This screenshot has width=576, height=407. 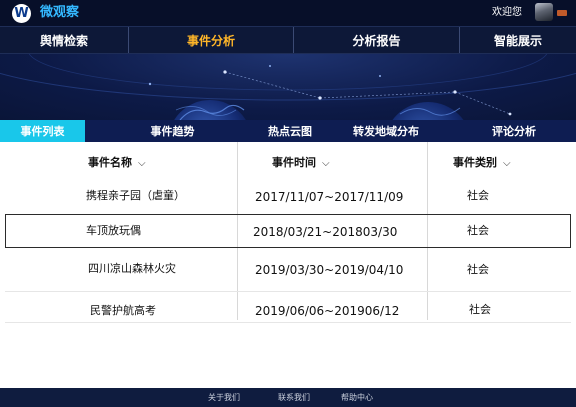 What do you see at coordinates (211, 40) in the screenshot?
I see `nav-item-event-analysis: 事件分析` at bounding box center [211, 40].